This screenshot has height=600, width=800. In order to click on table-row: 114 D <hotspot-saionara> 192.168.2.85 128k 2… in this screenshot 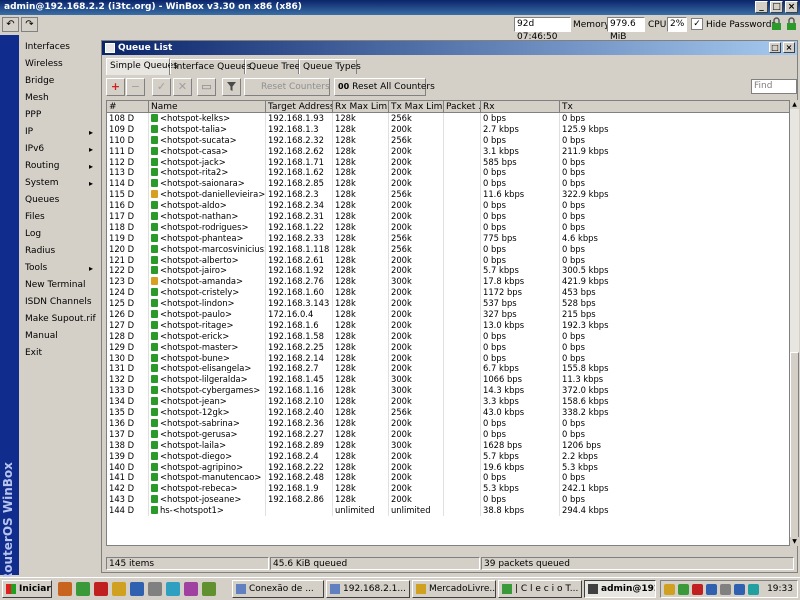, I will do `click(448, 184)`.